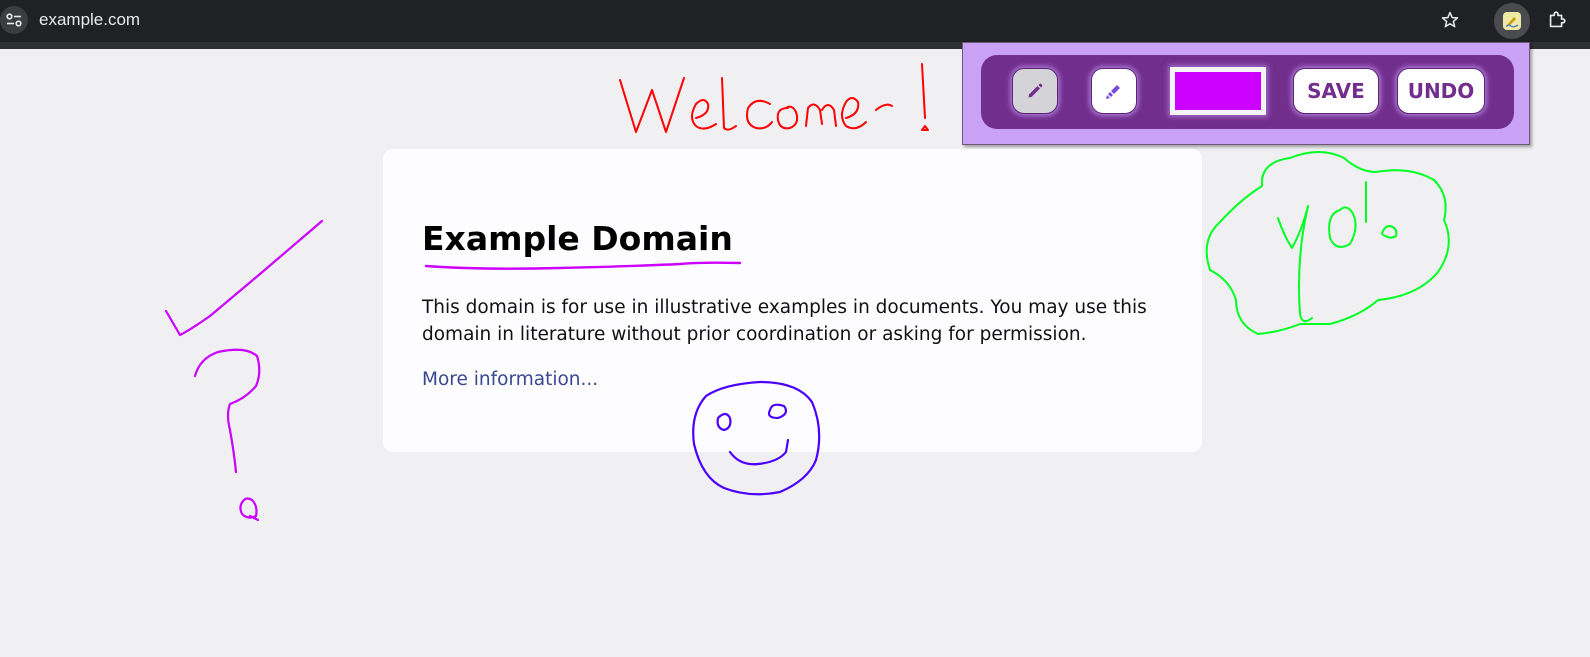 The width and height of the screenshot is (1590, 657). What do you see at coordinates (1441, 91) in the screenshot?
I see `undo-button: UNDO` at bounding box center [1441, 91].